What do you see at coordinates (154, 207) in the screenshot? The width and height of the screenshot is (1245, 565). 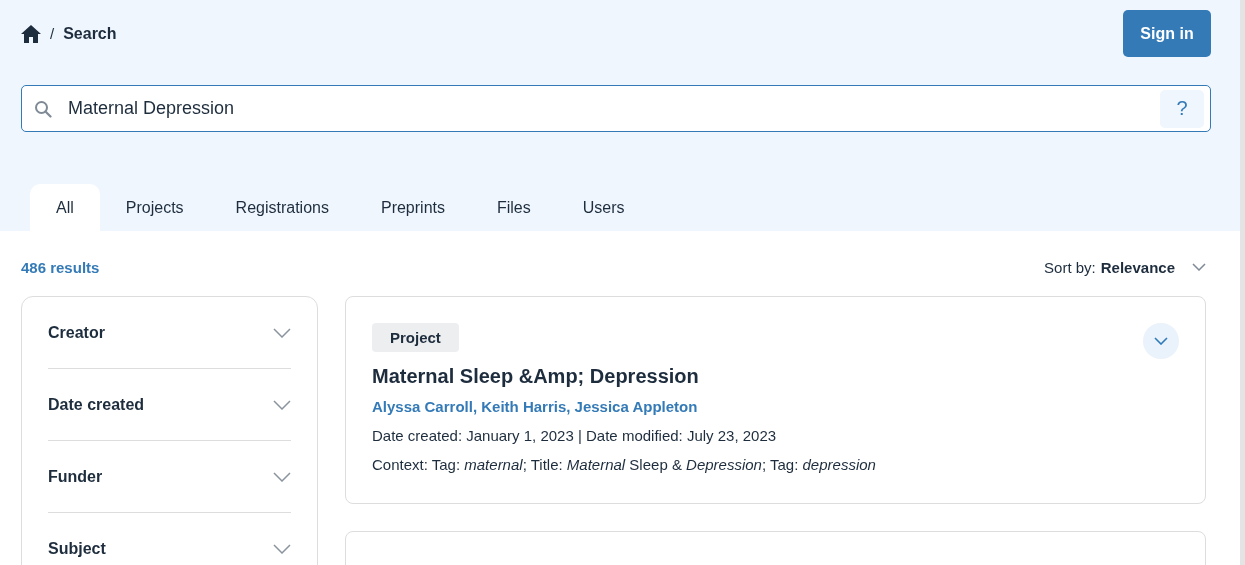 I see `tab: Projects` at bounding box center [154, 207].